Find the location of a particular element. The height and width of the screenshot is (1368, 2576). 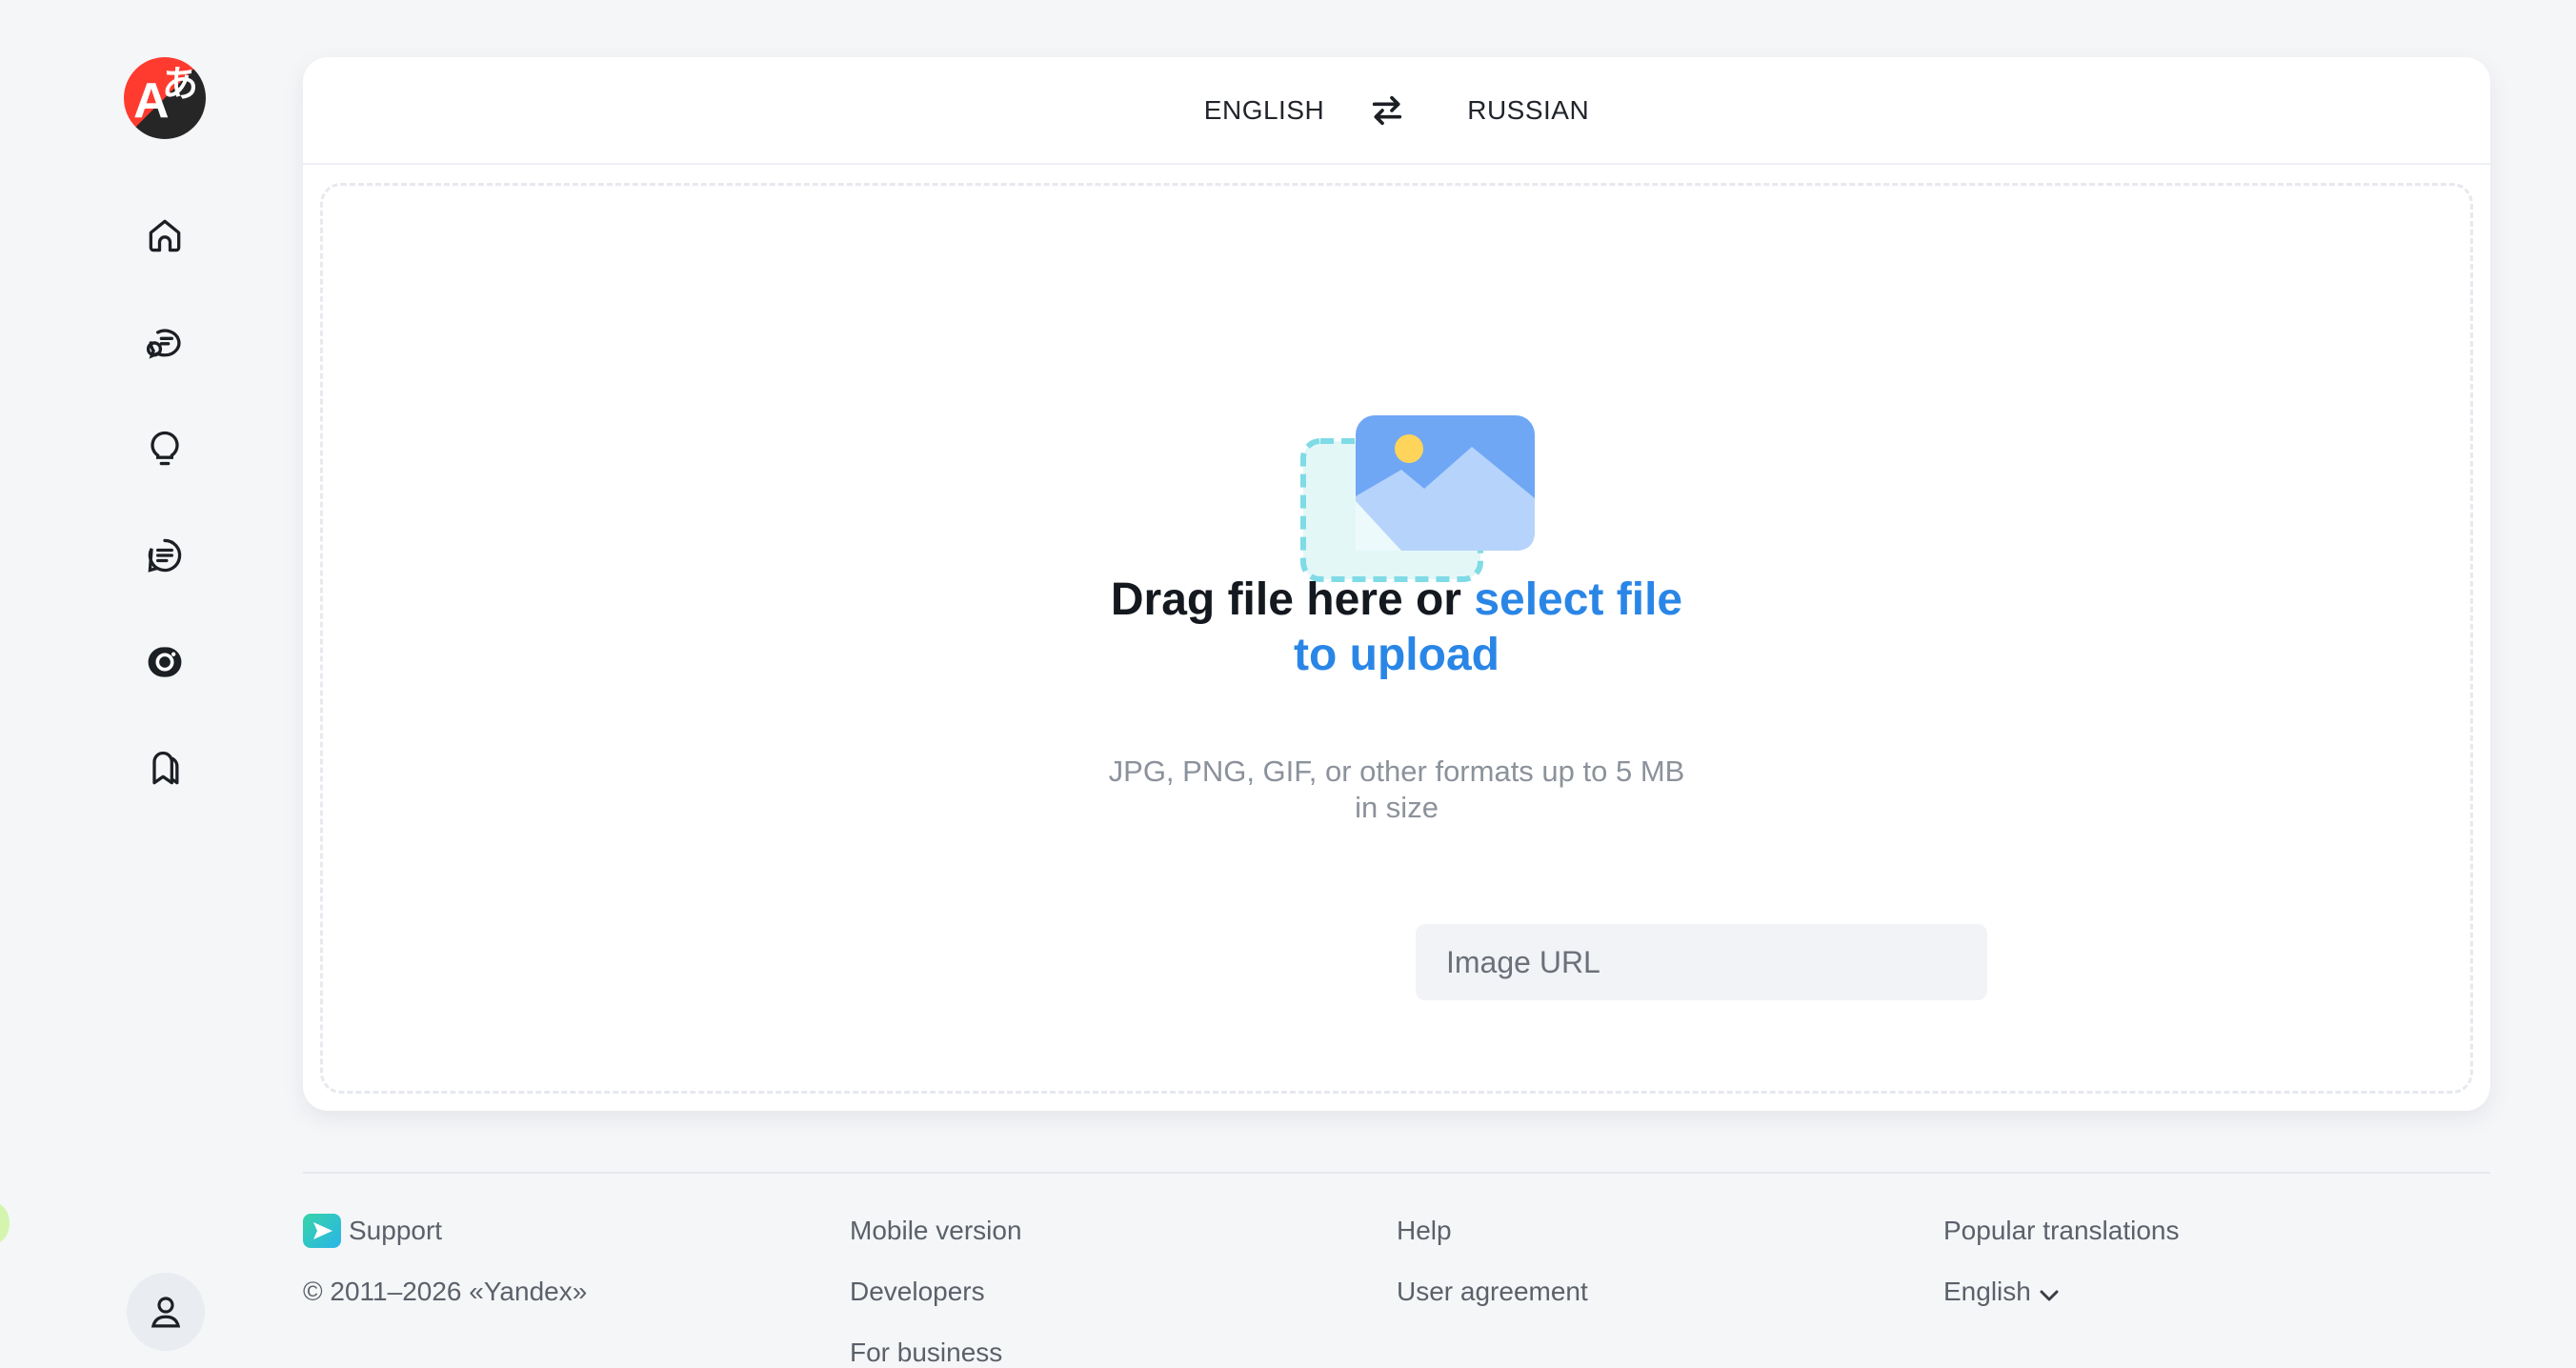

sidebar-item-collections is located at coordinates (165, 769).